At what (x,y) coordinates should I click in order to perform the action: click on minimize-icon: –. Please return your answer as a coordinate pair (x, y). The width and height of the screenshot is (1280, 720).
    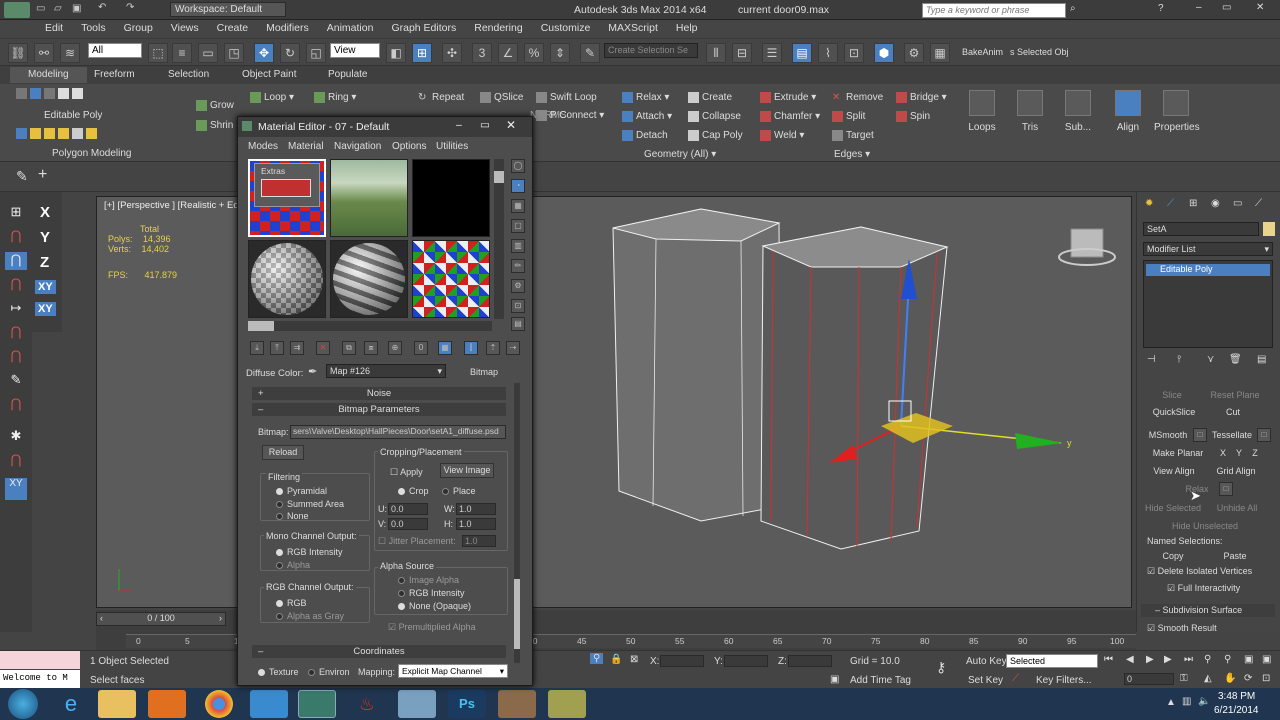
    Looking at the image, I should click on (1199, 7).